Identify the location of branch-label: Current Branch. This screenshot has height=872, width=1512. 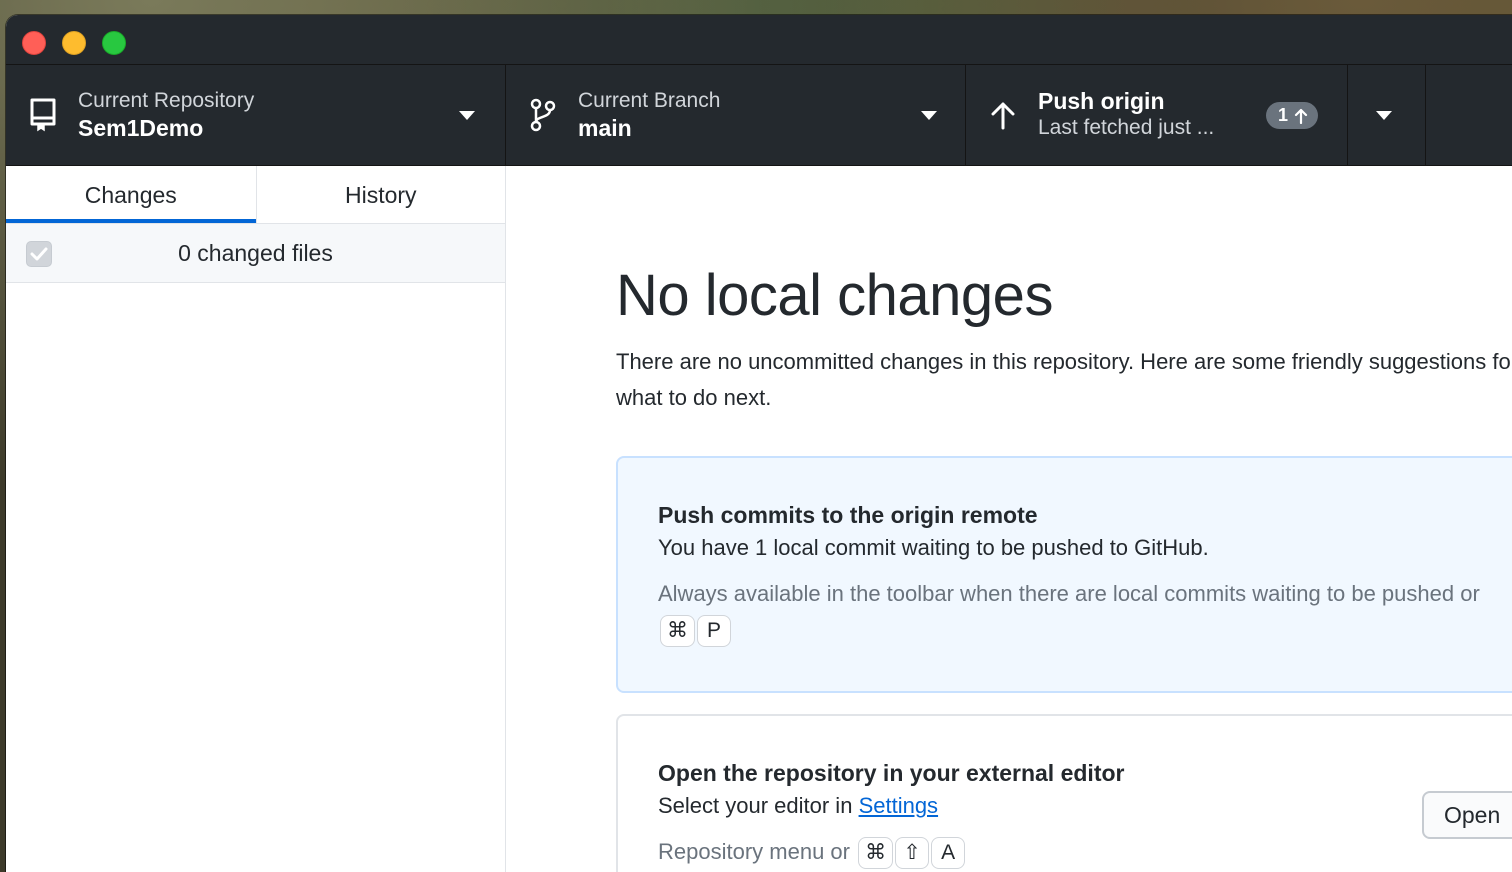
(649, 100).